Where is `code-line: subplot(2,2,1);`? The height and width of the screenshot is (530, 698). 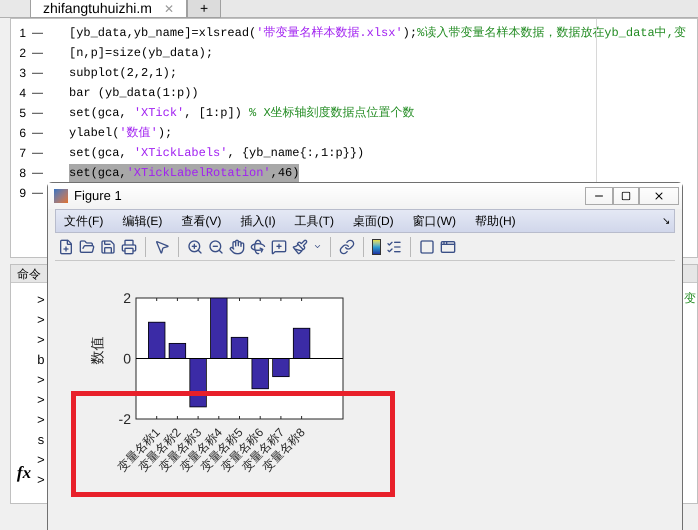 code-line: subplot(2,2,1); is located at coordinates (123, 73).